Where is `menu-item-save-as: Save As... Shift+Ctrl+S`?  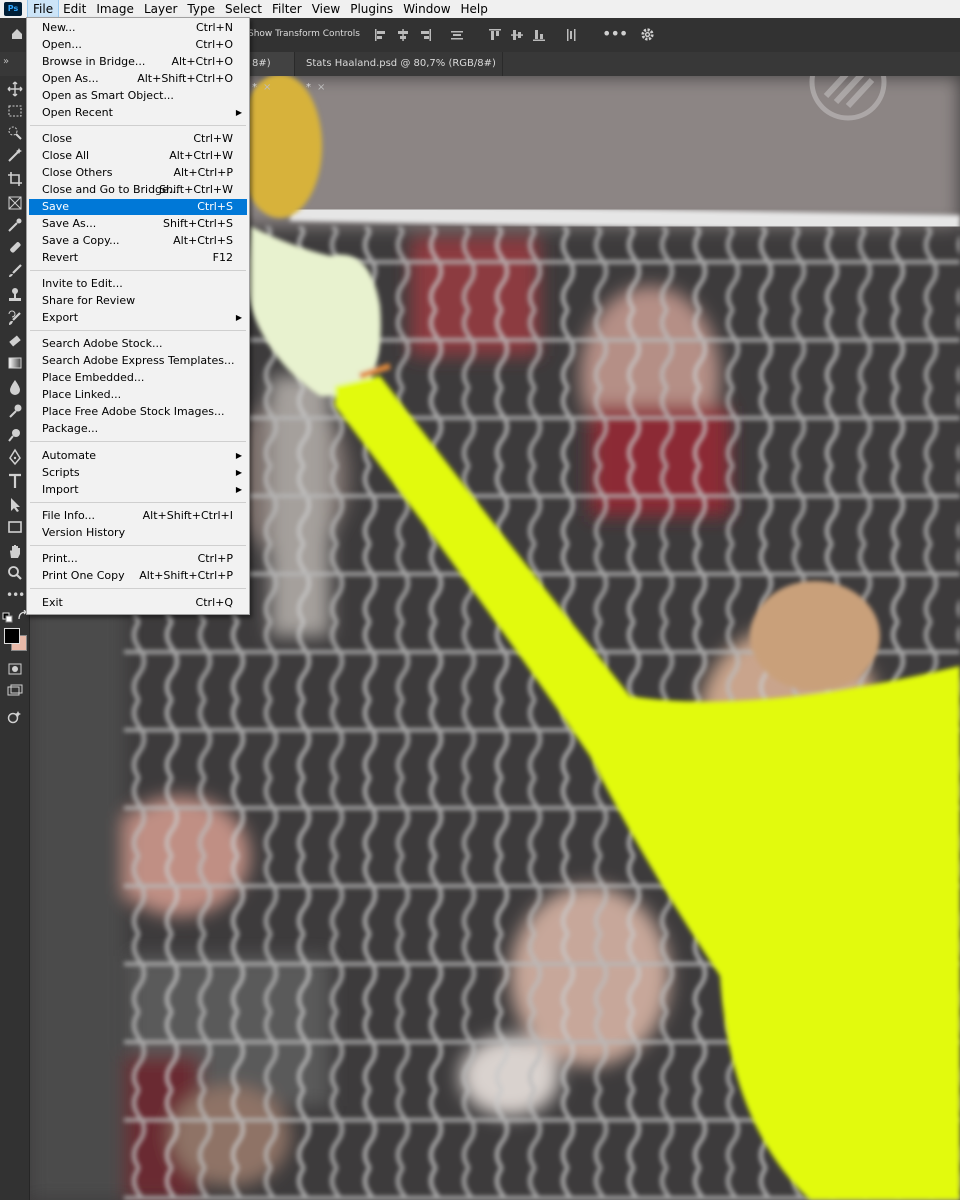 menu-item-save-as: Save As... Shift+Ctrl+S is located at coordinates (138, 224).